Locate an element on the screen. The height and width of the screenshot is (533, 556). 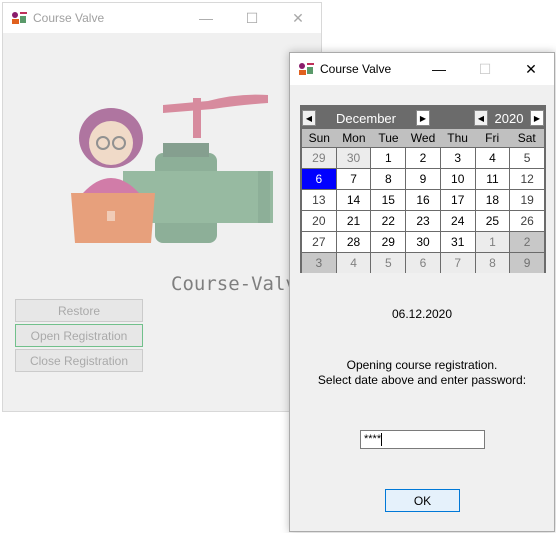
day-cell: 28 is located at coordinates (353, 242).